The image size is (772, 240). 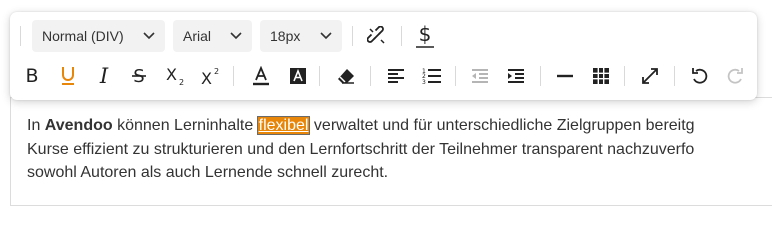 I want to click on block-format-dropdown: Normal (DIV), so click(x=98, y=36).